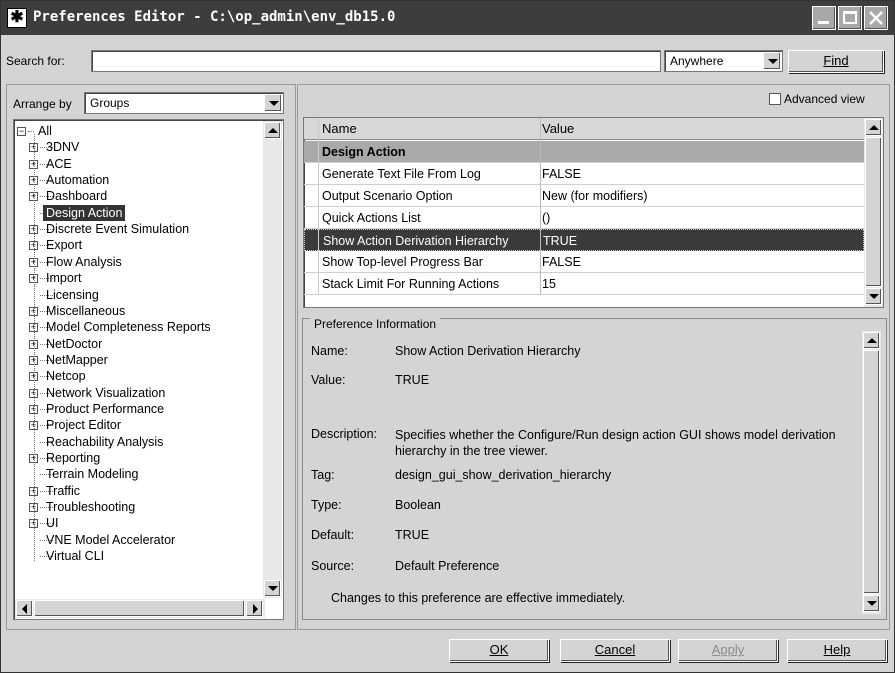 The image size is (895, 673). I want to click on grid-group-row: Design Action, so click(584, 152).